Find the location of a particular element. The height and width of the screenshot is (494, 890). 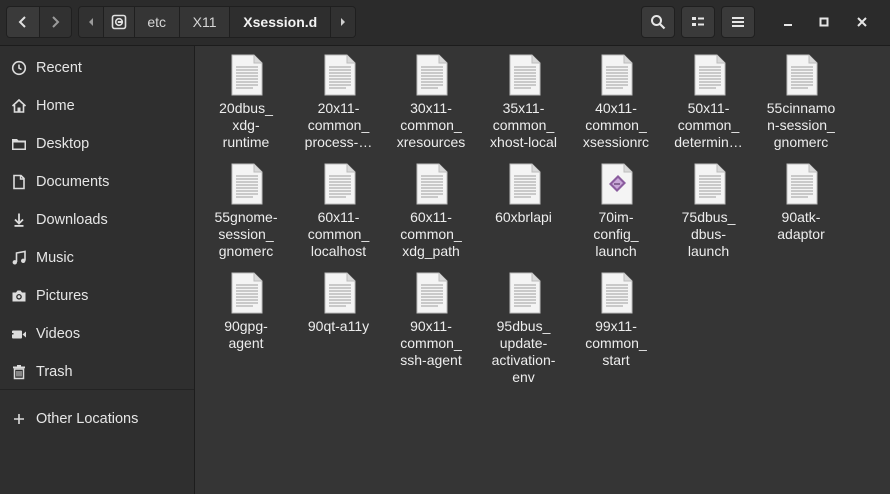

file-name: 60x11- common_ localhost is located at coordinates (338, 234).